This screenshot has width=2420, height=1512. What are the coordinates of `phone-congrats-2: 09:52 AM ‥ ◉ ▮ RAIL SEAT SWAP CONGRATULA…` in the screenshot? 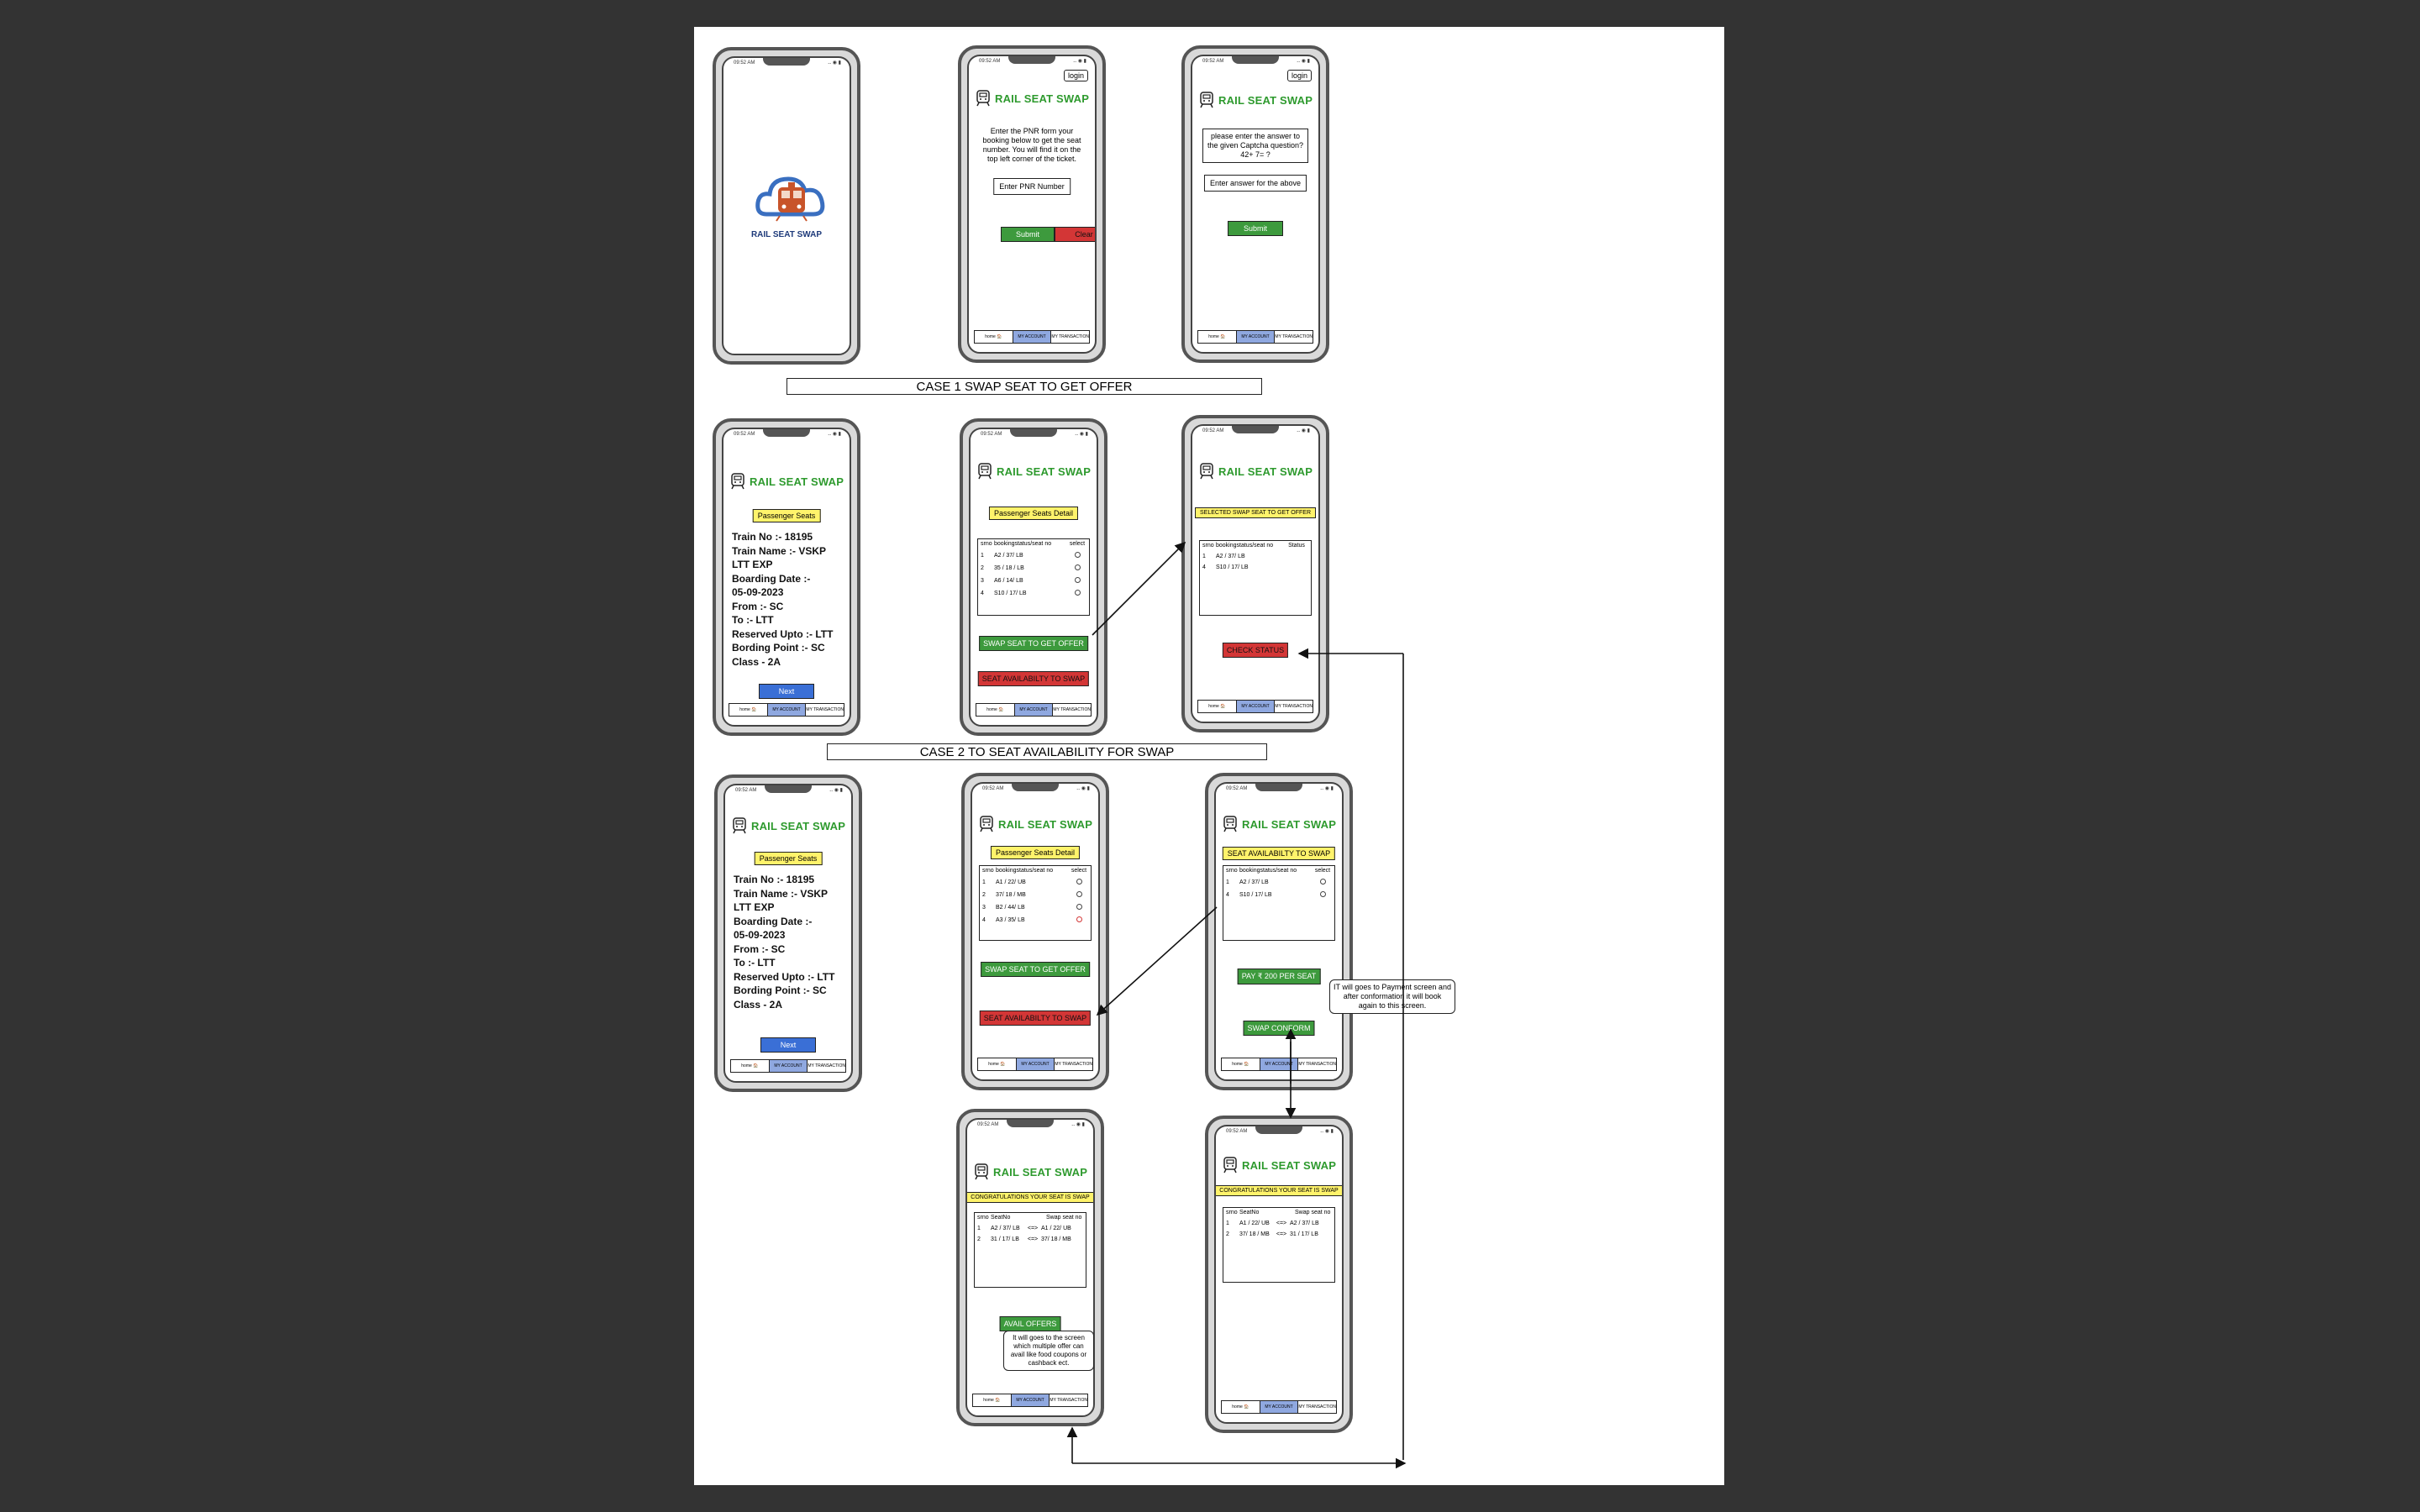 It's located at (1279, 1274).